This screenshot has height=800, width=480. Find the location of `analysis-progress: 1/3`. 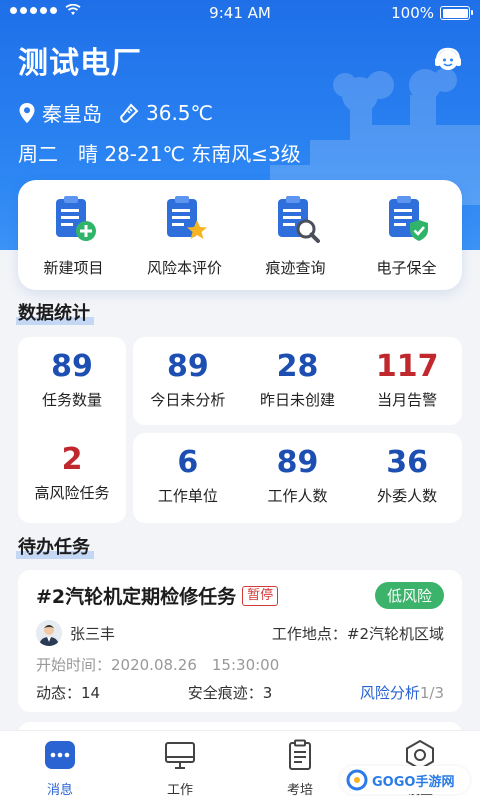

analysis-progress: 1/3 is located at coordinates (431, 693).